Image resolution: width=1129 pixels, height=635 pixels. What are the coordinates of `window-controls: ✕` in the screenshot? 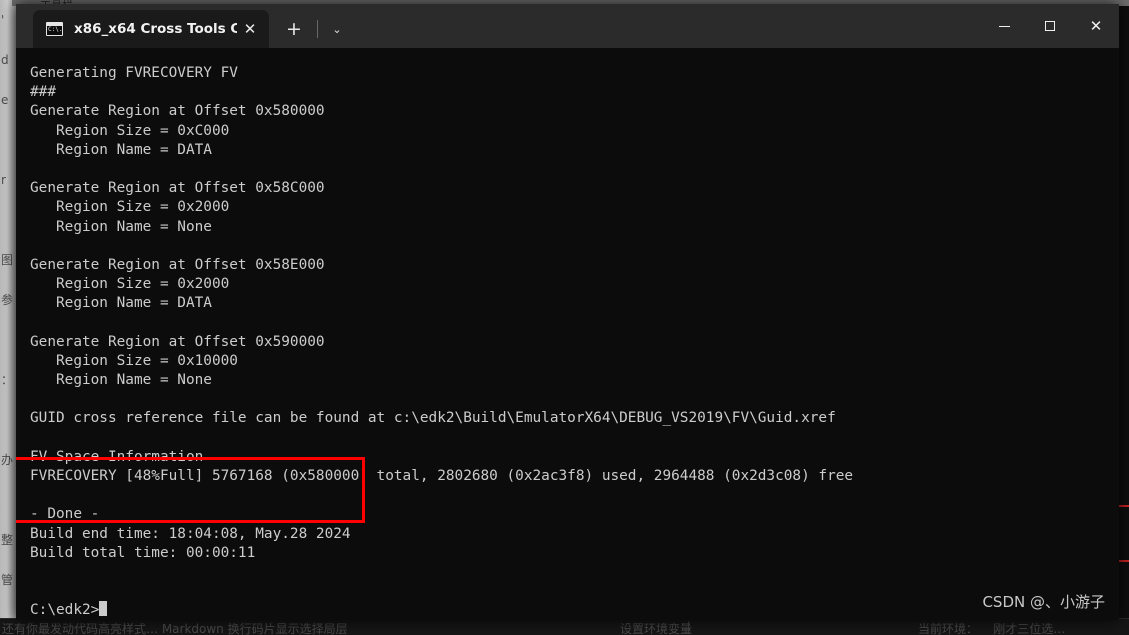 It's located at (1050, 26).